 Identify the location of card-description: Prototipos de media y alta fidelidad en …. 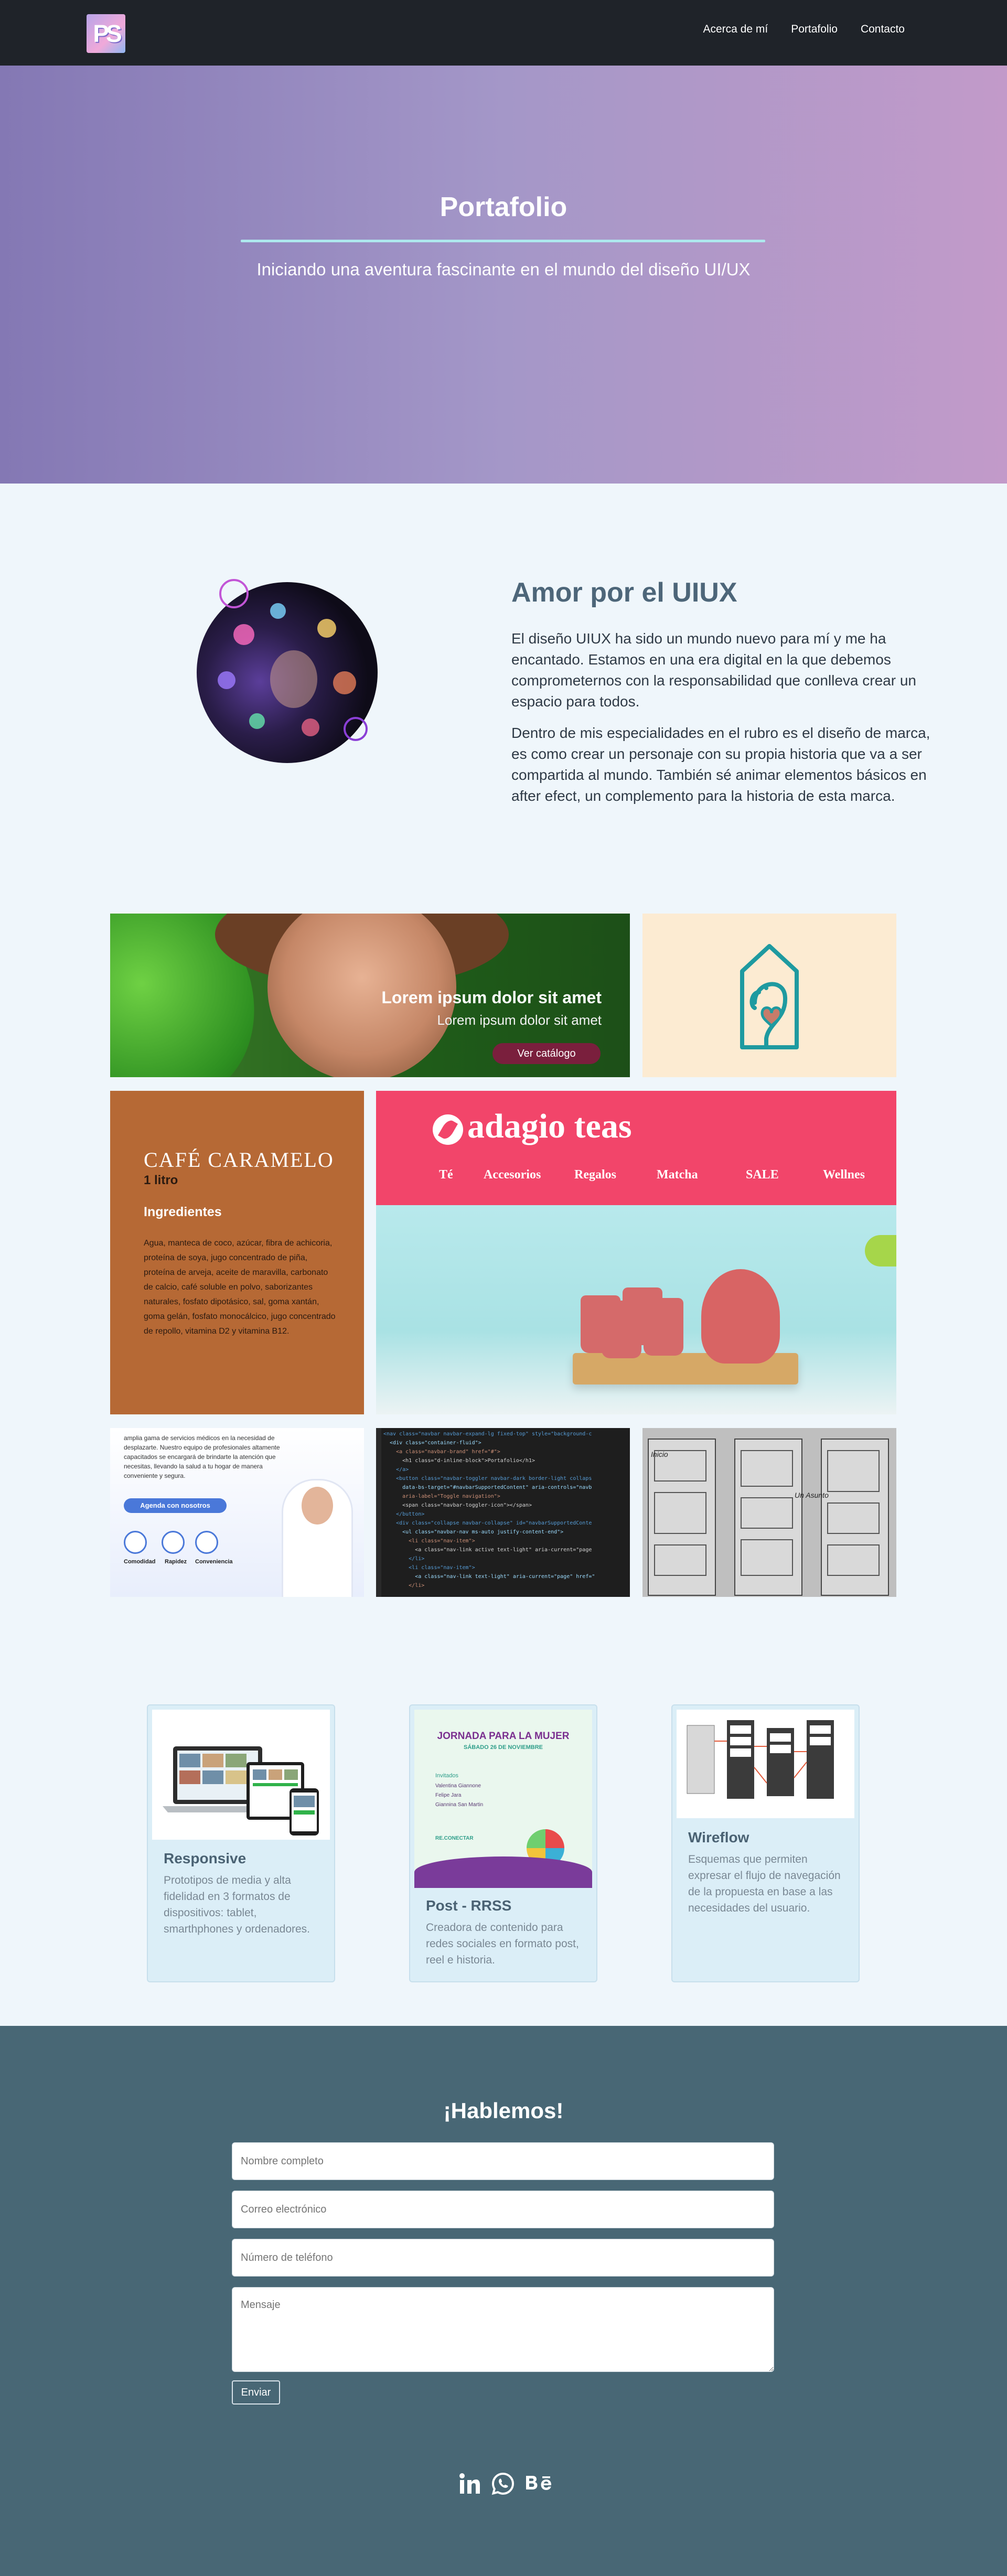
(237, 1904).